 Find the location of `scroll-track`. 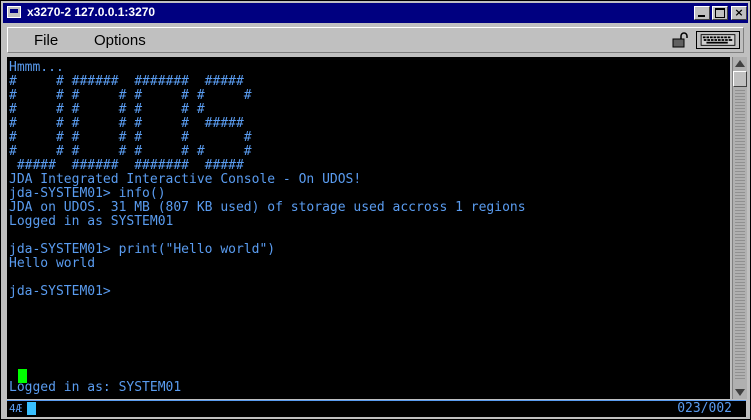

scroll-track is located at coordinates (740, 234).